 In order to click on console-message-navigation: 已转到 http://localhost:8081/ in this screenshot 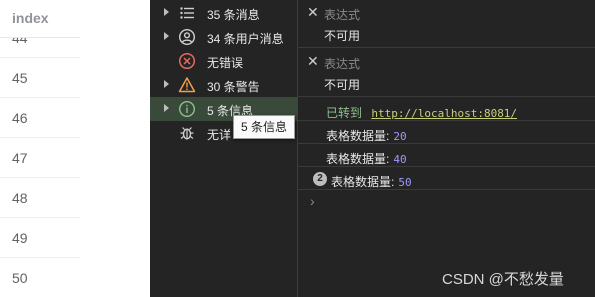, I will do `click(446, 110)`.